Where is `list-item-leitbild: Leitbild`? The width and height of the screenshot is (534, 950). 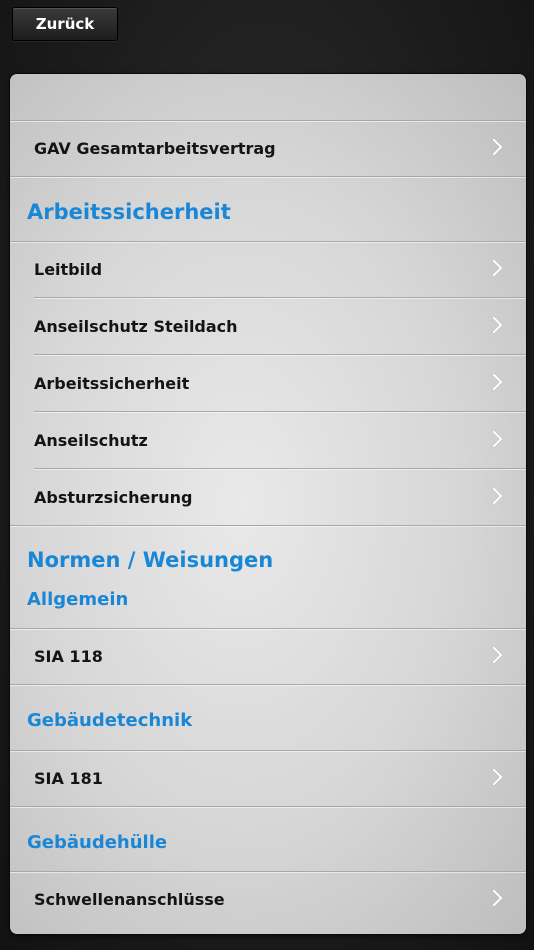 list-item-leitbild: Leitbild is located at coordinates (268, 269).